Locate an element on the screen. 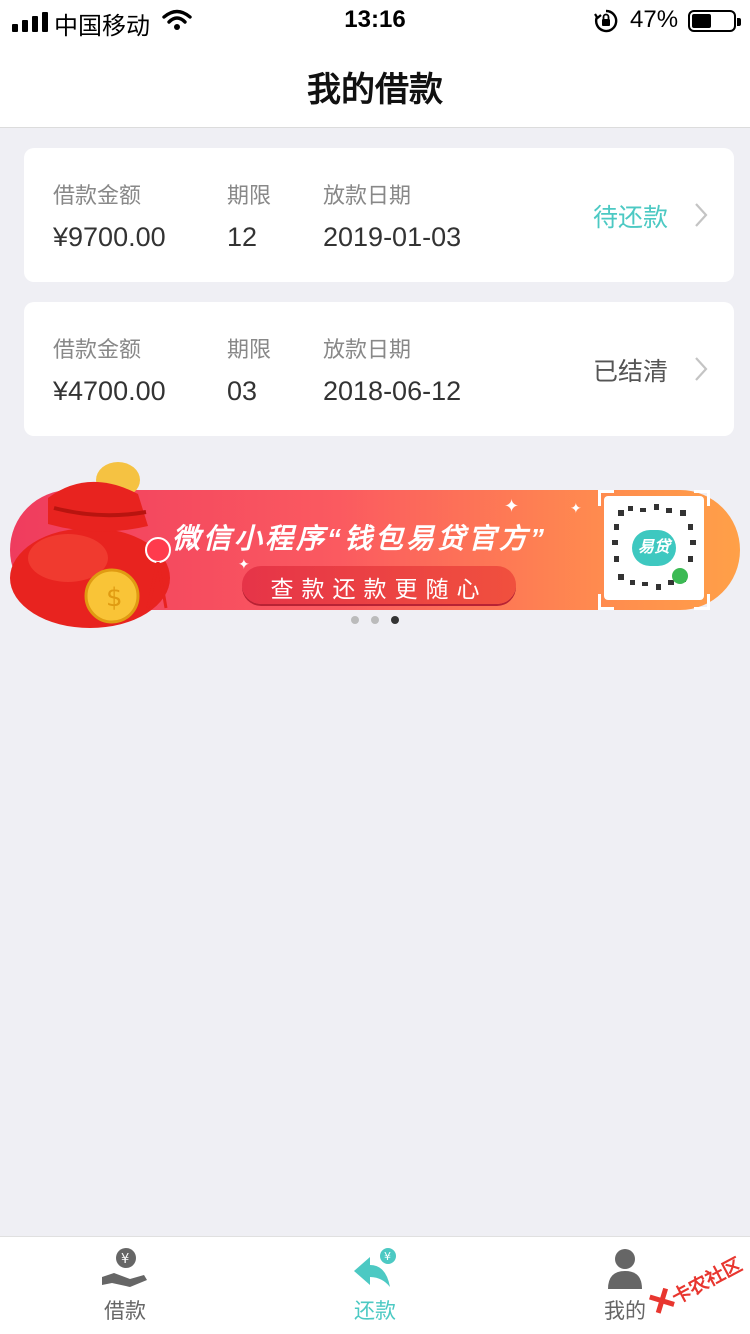 The height and width of the screenshot is (1334, 750). amount-value: ¥4700.00 is located at coordinates (109, 391).